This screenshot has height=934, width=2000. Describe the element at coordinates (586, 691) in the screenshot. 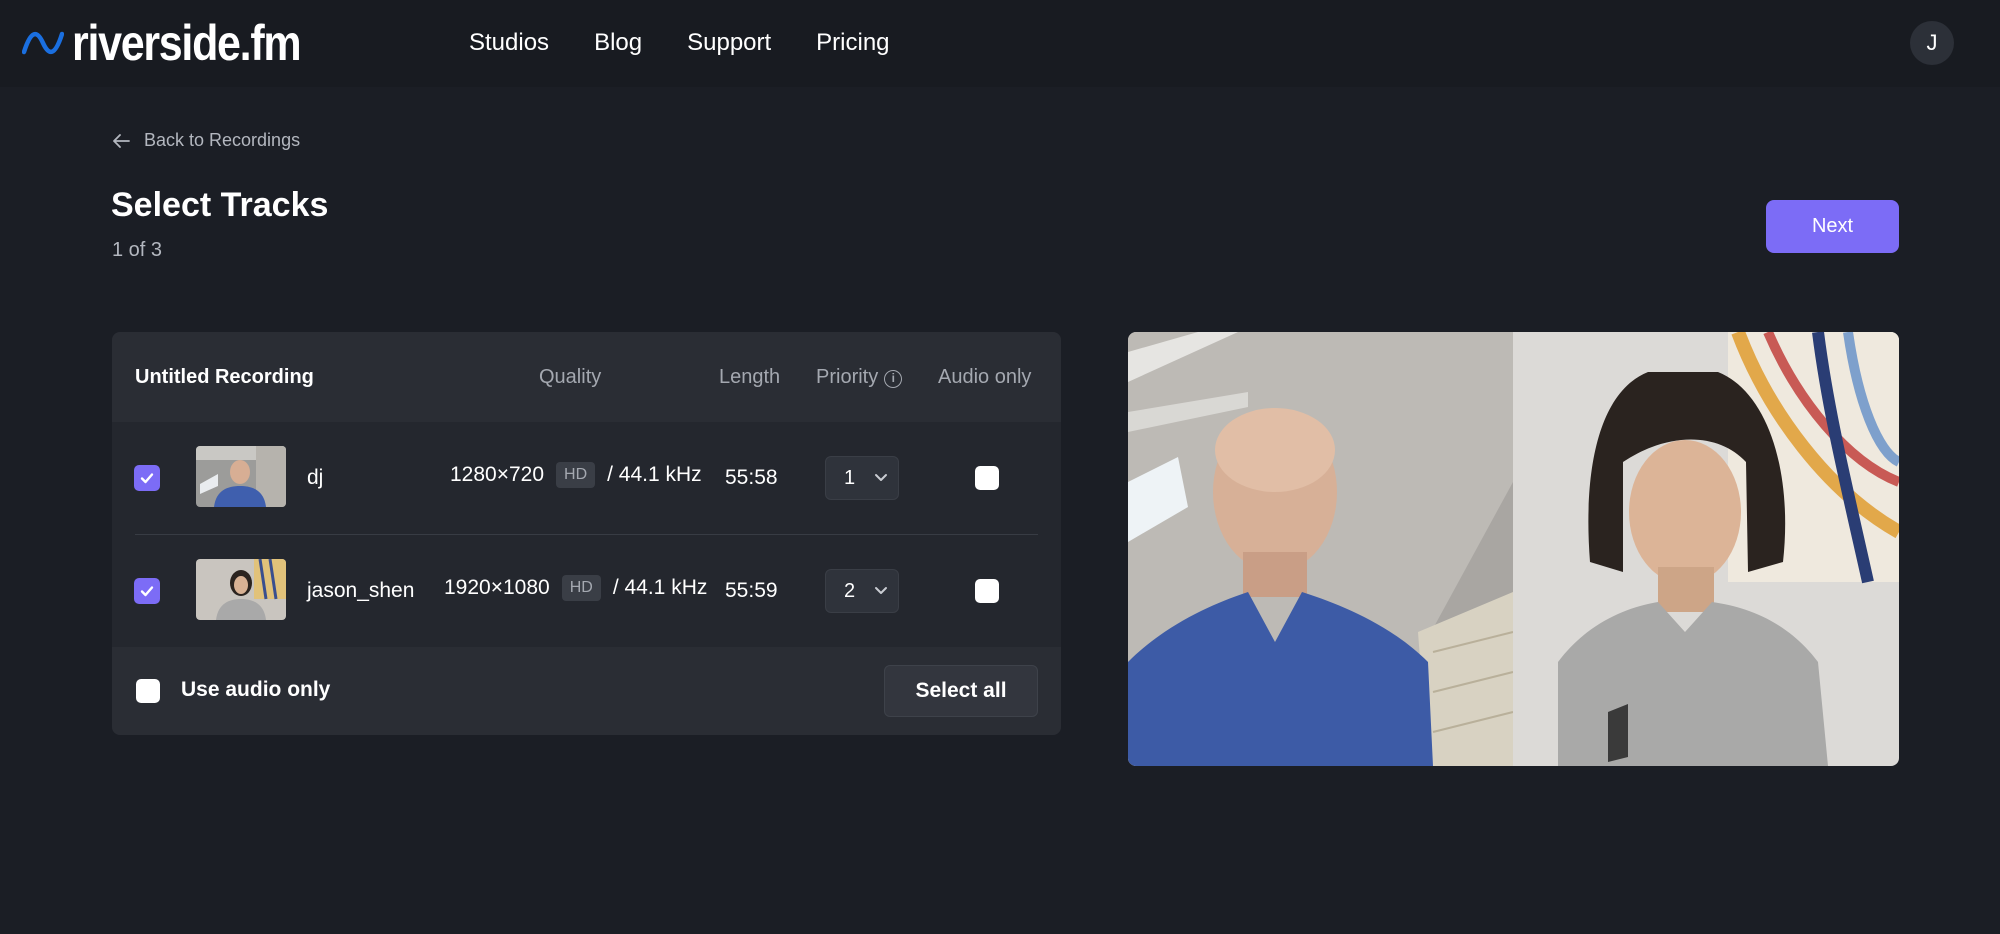

I see `tracks-footer: Use audio only Select all` at that location.